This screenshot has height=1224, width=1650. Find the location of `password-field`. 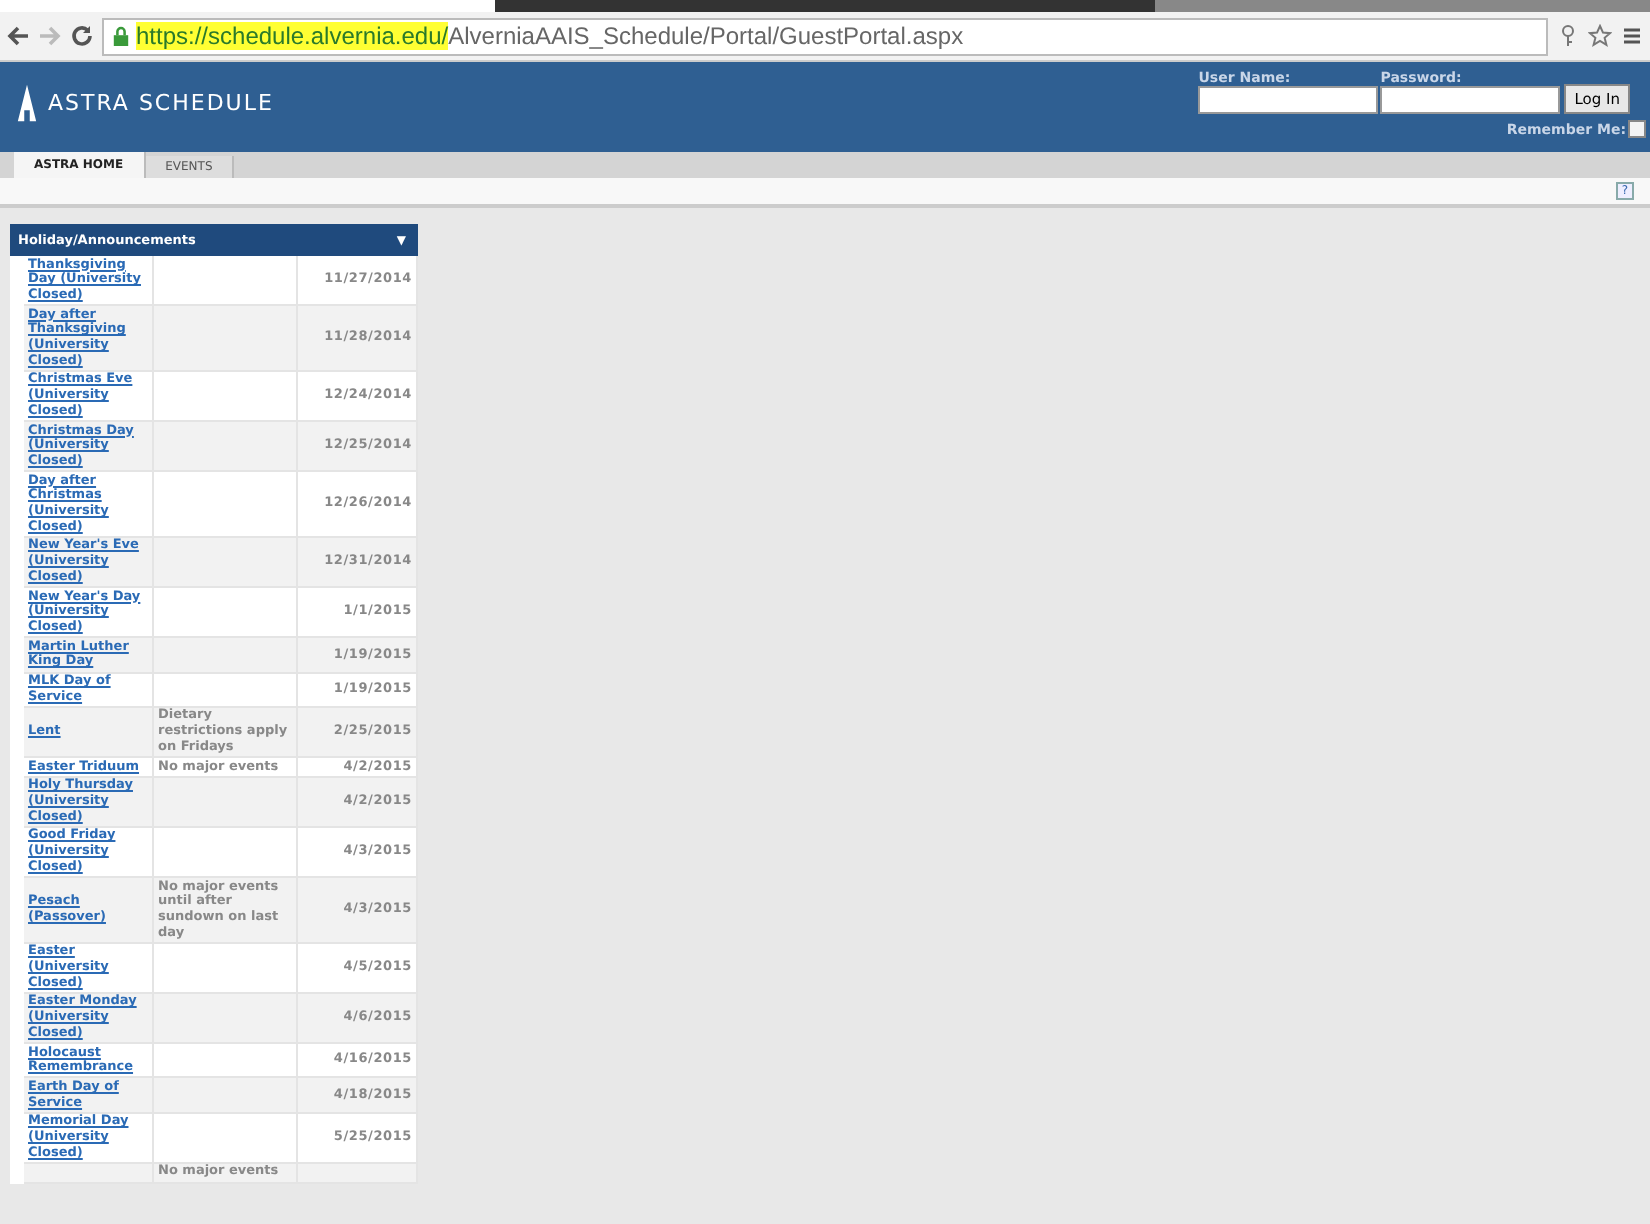

password-field is located at coordinates (1470, 100).